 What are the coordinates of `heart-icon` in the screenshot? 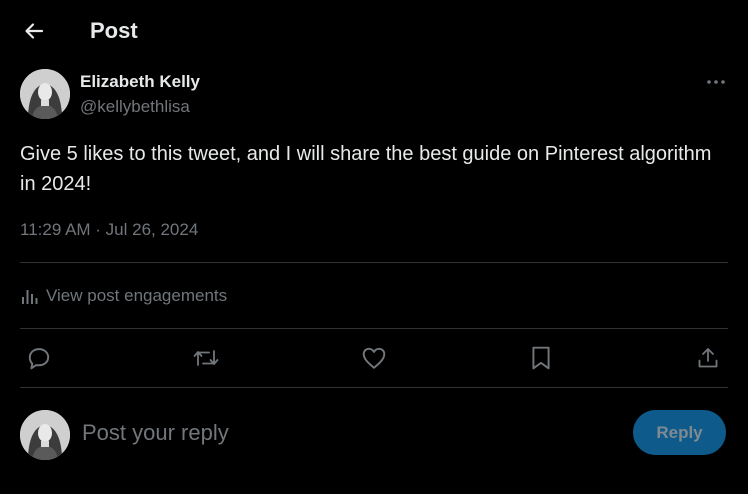 It's located at (374, 358).